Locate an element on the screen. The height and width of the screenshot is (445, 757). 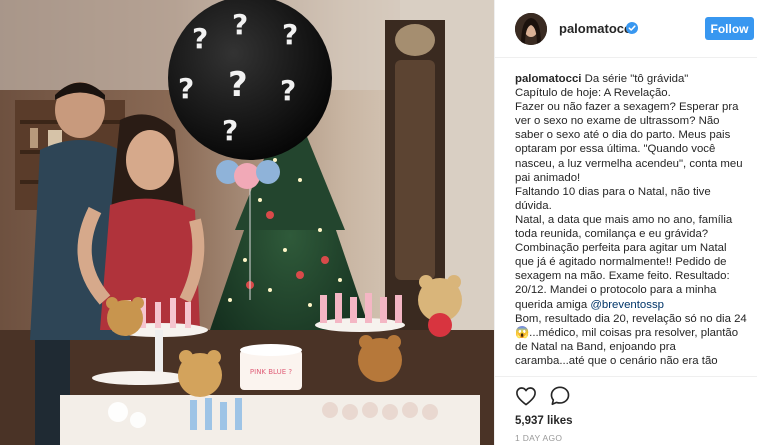
follow-button: Follow is located at coordinates (729, 28).